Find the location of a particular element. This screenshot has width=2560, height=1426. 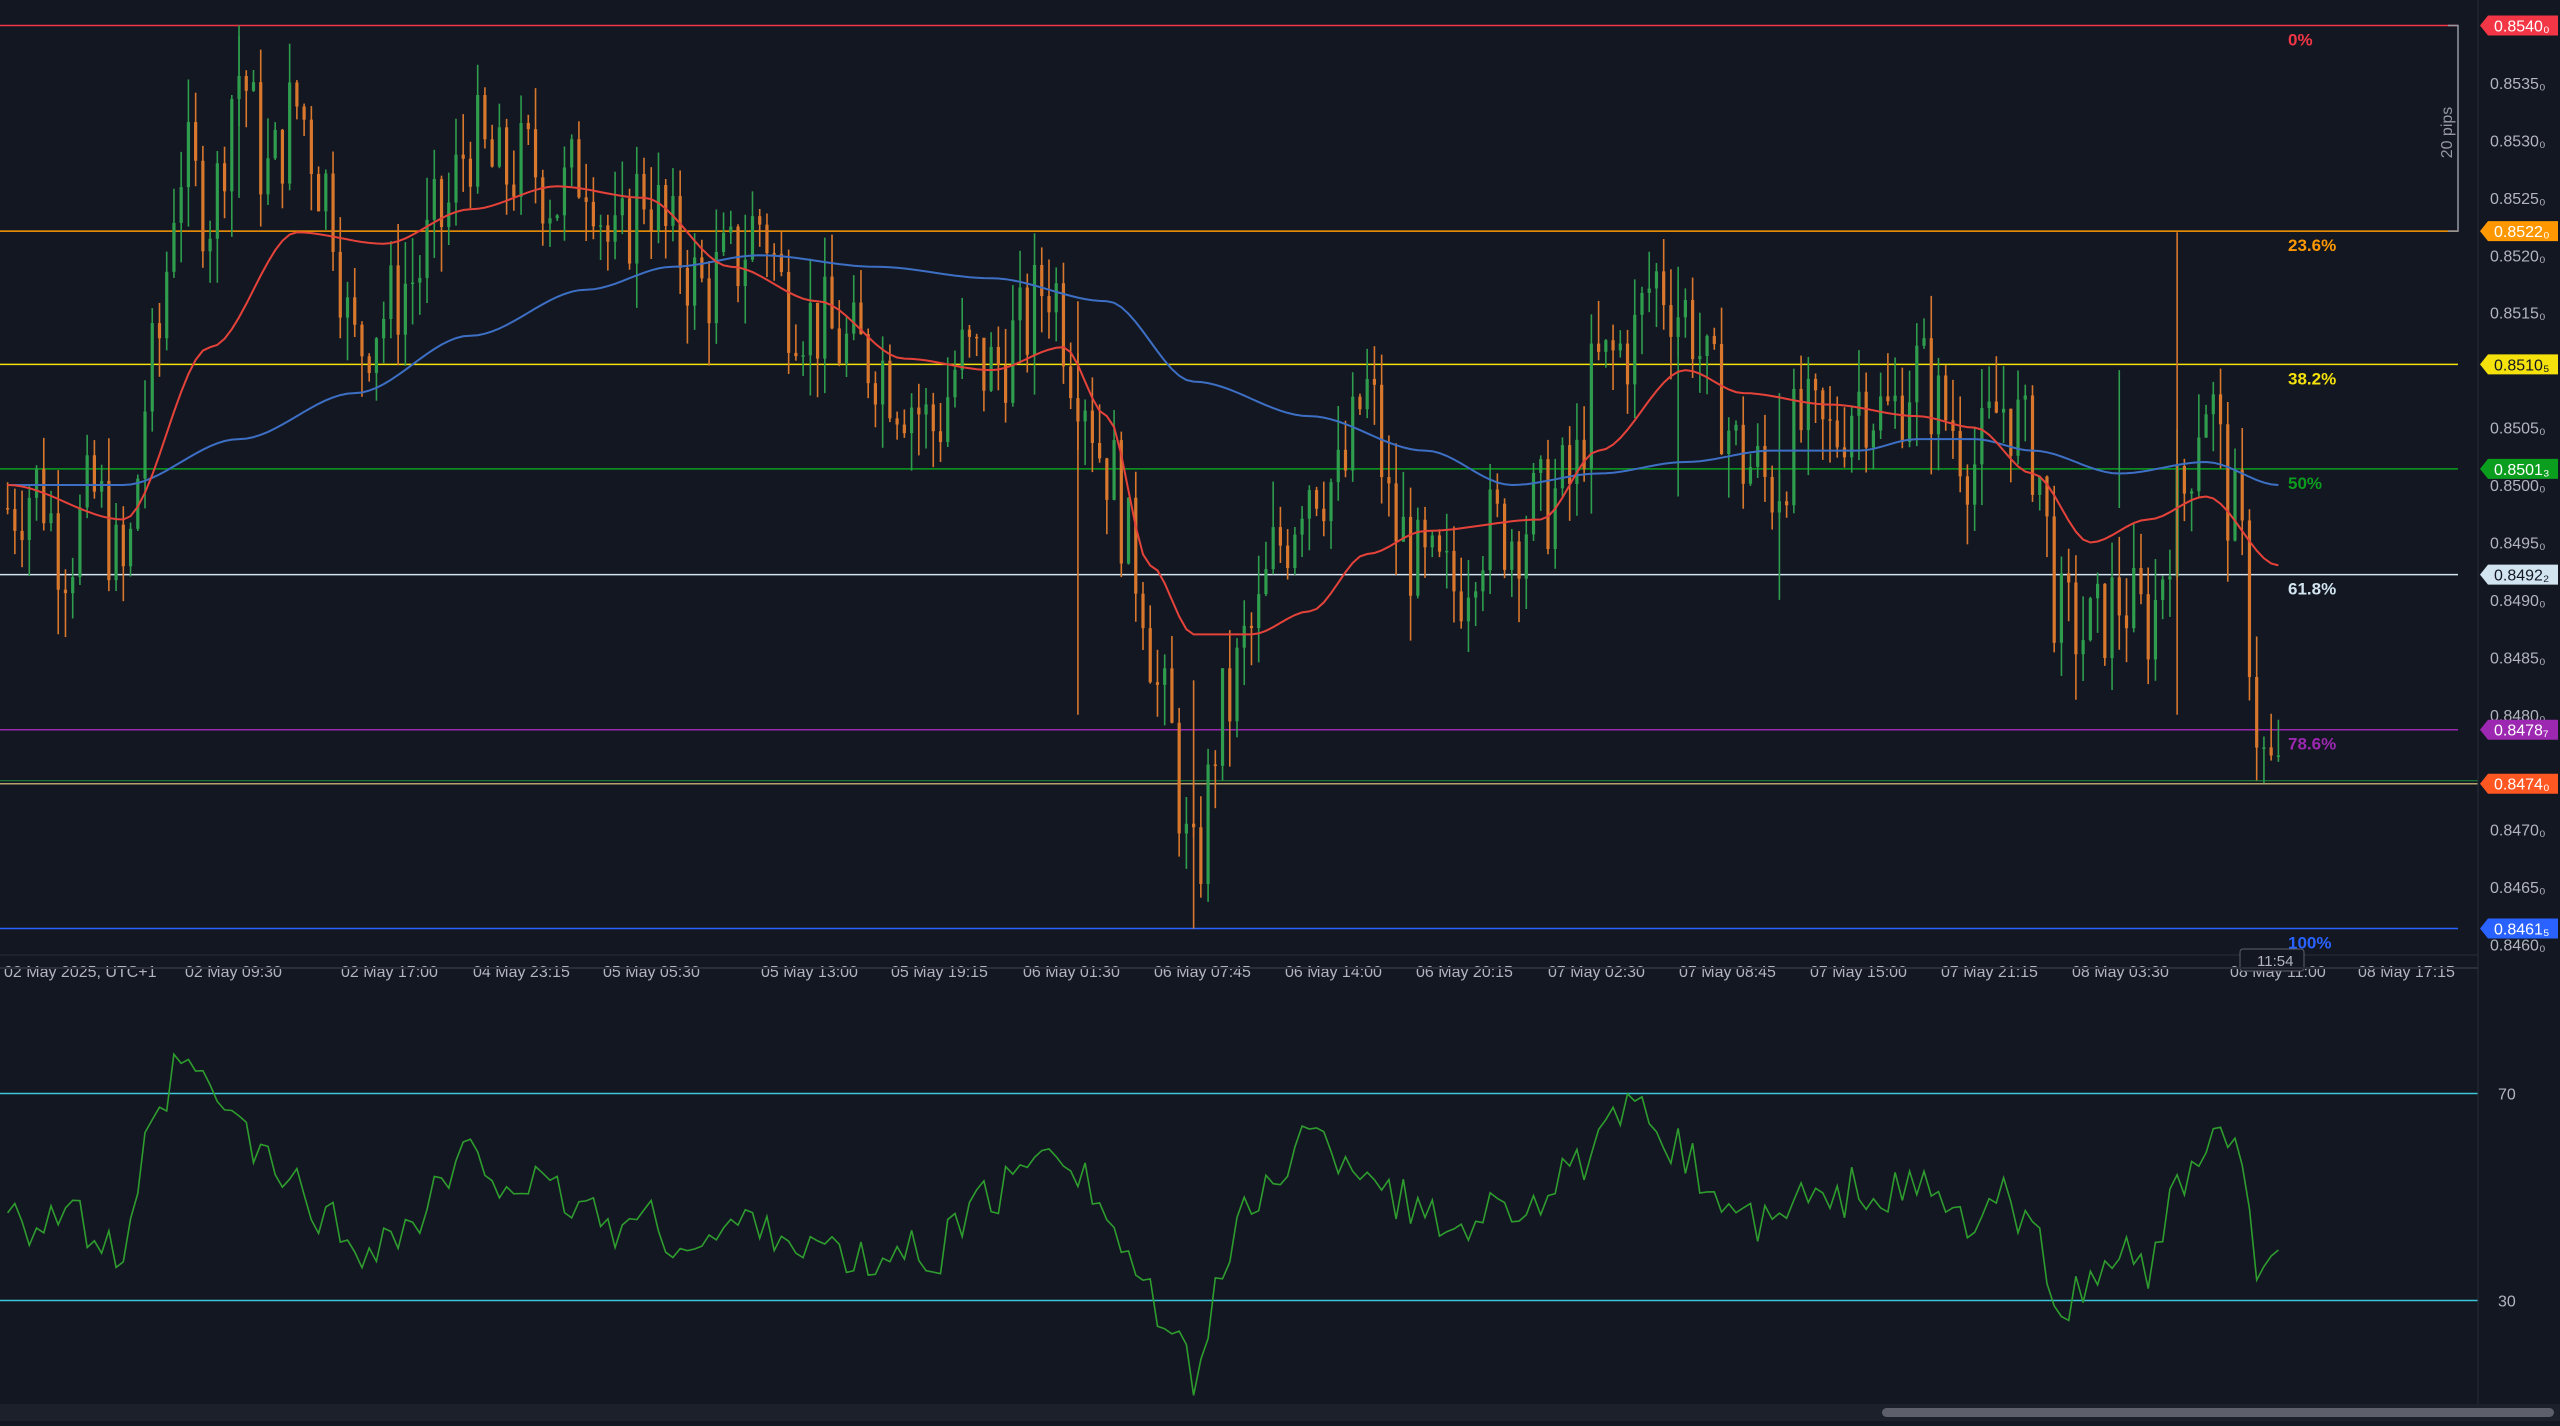

fib-level-label: 50% is located at coordinates (2305, 483).